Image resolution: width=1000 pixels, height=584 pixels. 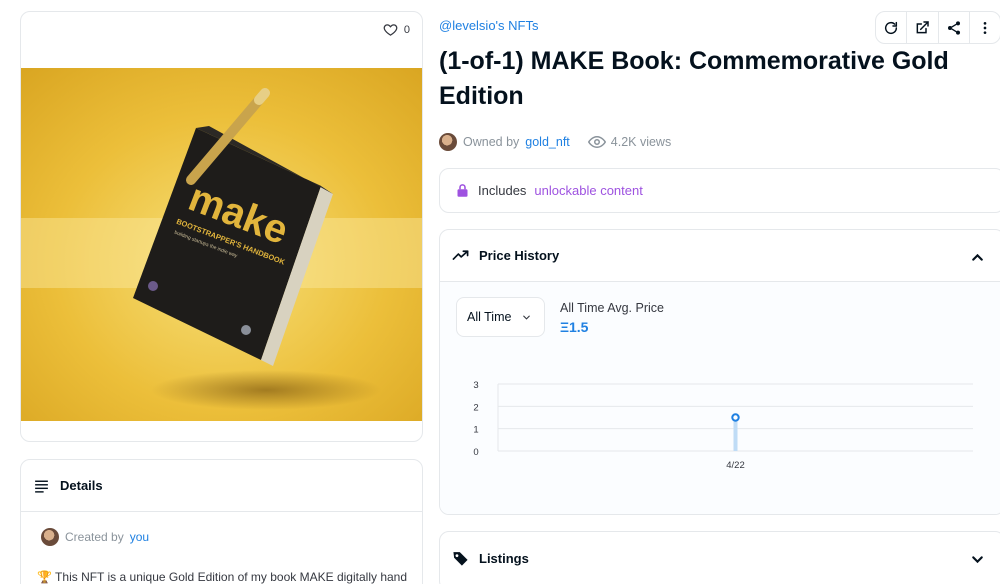 I want to click on trending-up-icon, so click(x=460, y=255).